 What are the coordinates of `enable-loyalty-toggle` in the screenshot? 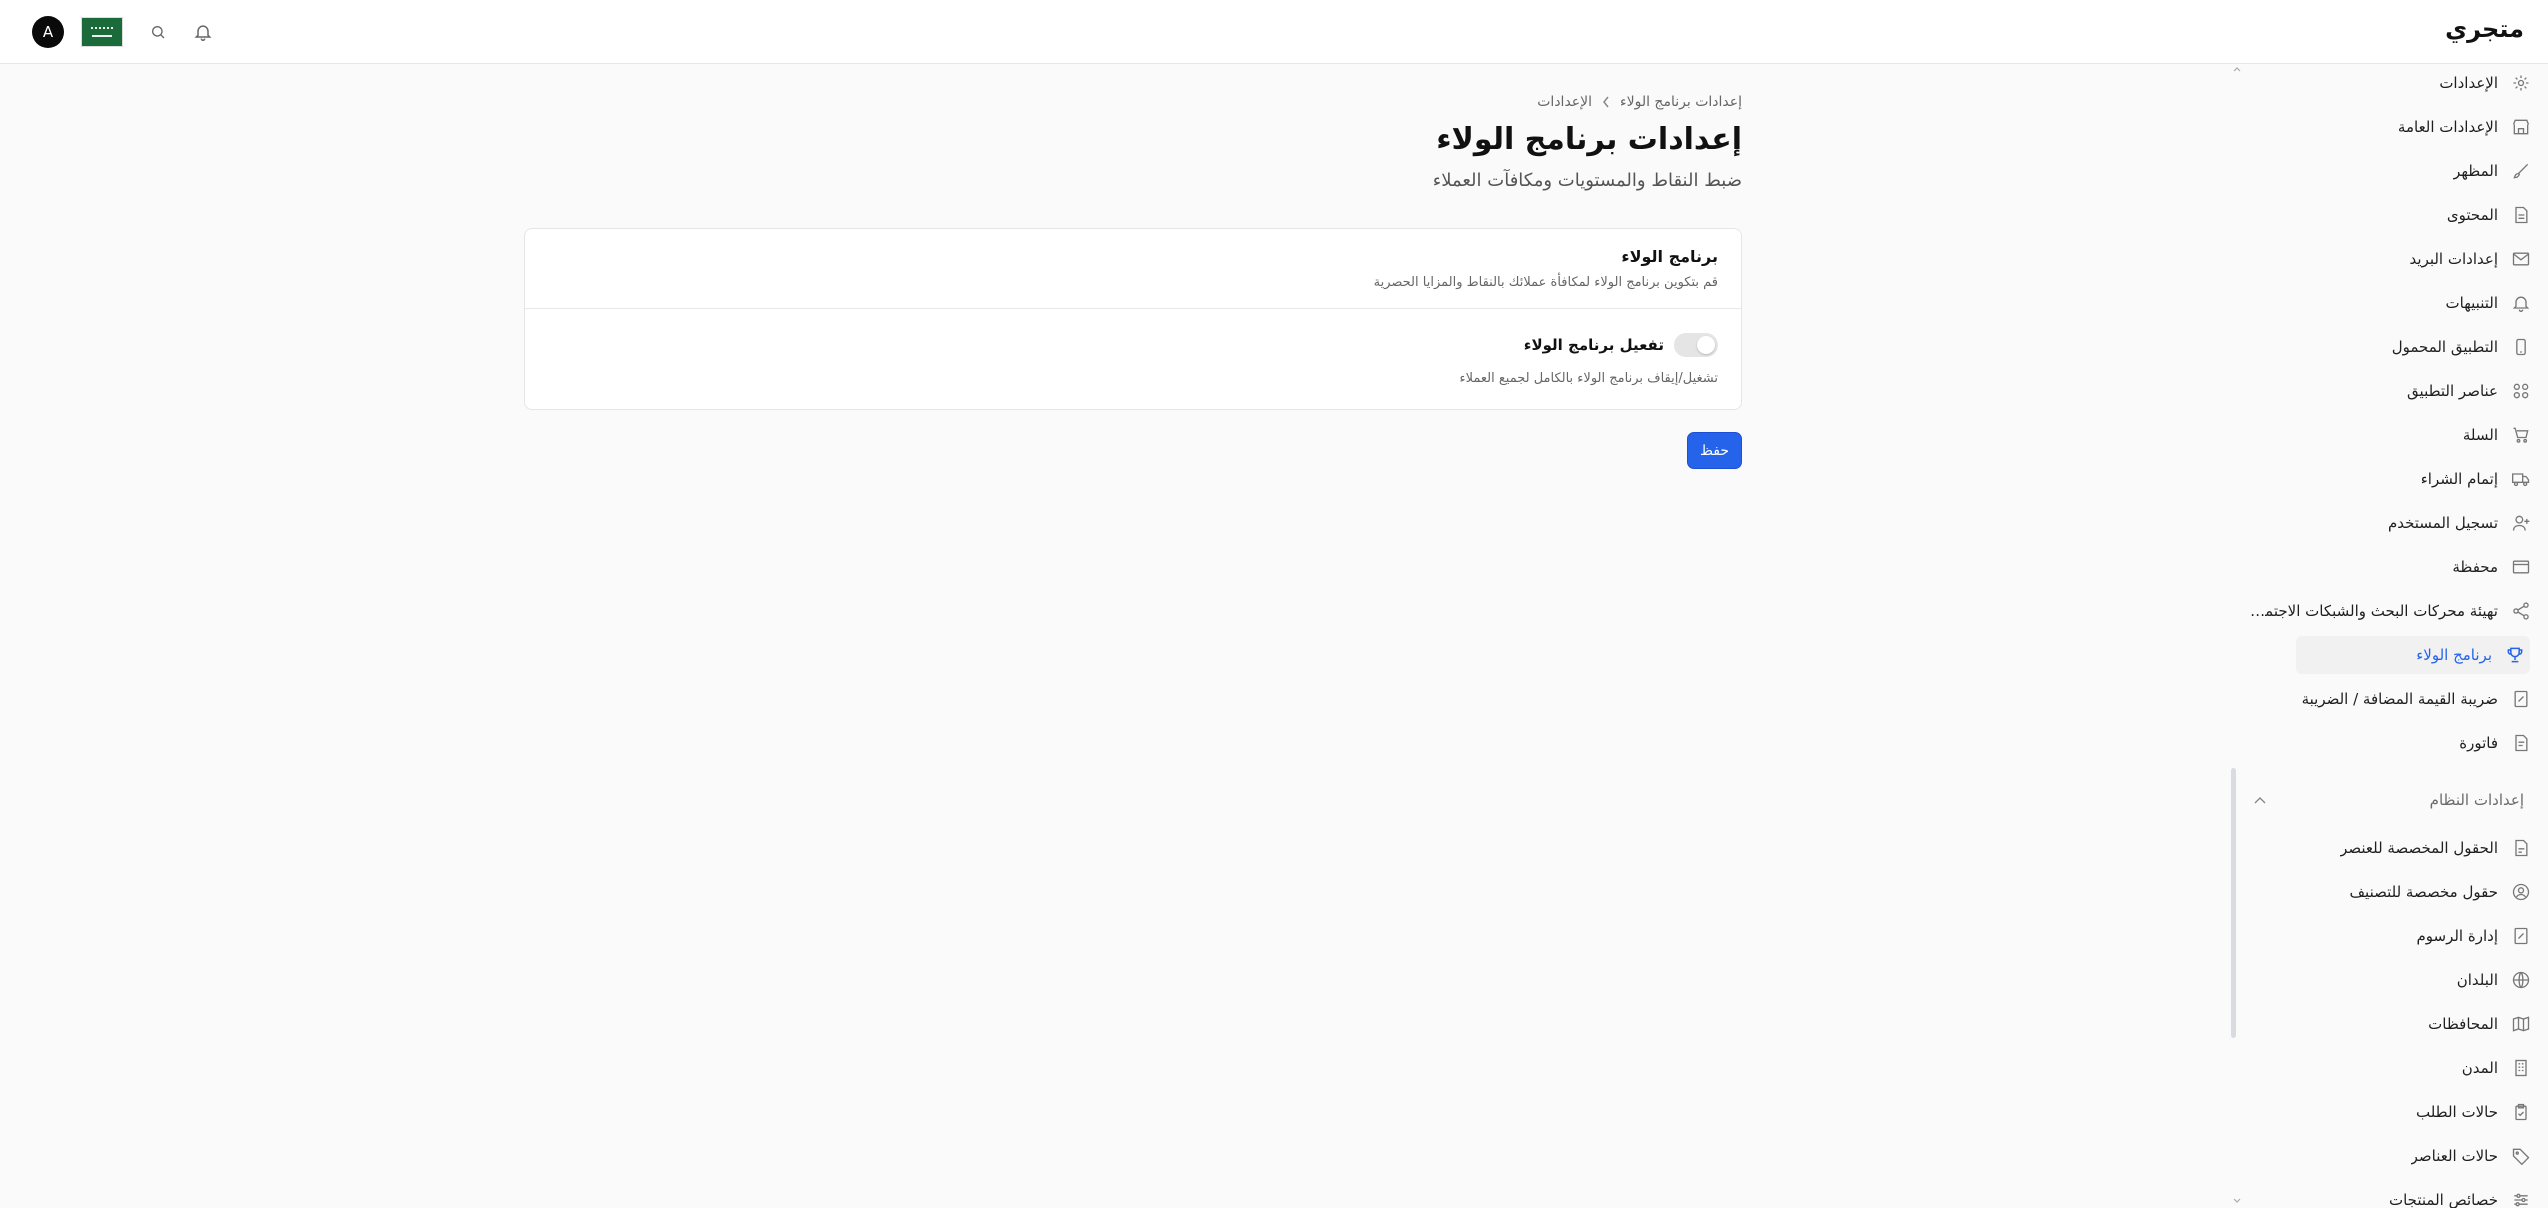 It's located at (1696, 345).